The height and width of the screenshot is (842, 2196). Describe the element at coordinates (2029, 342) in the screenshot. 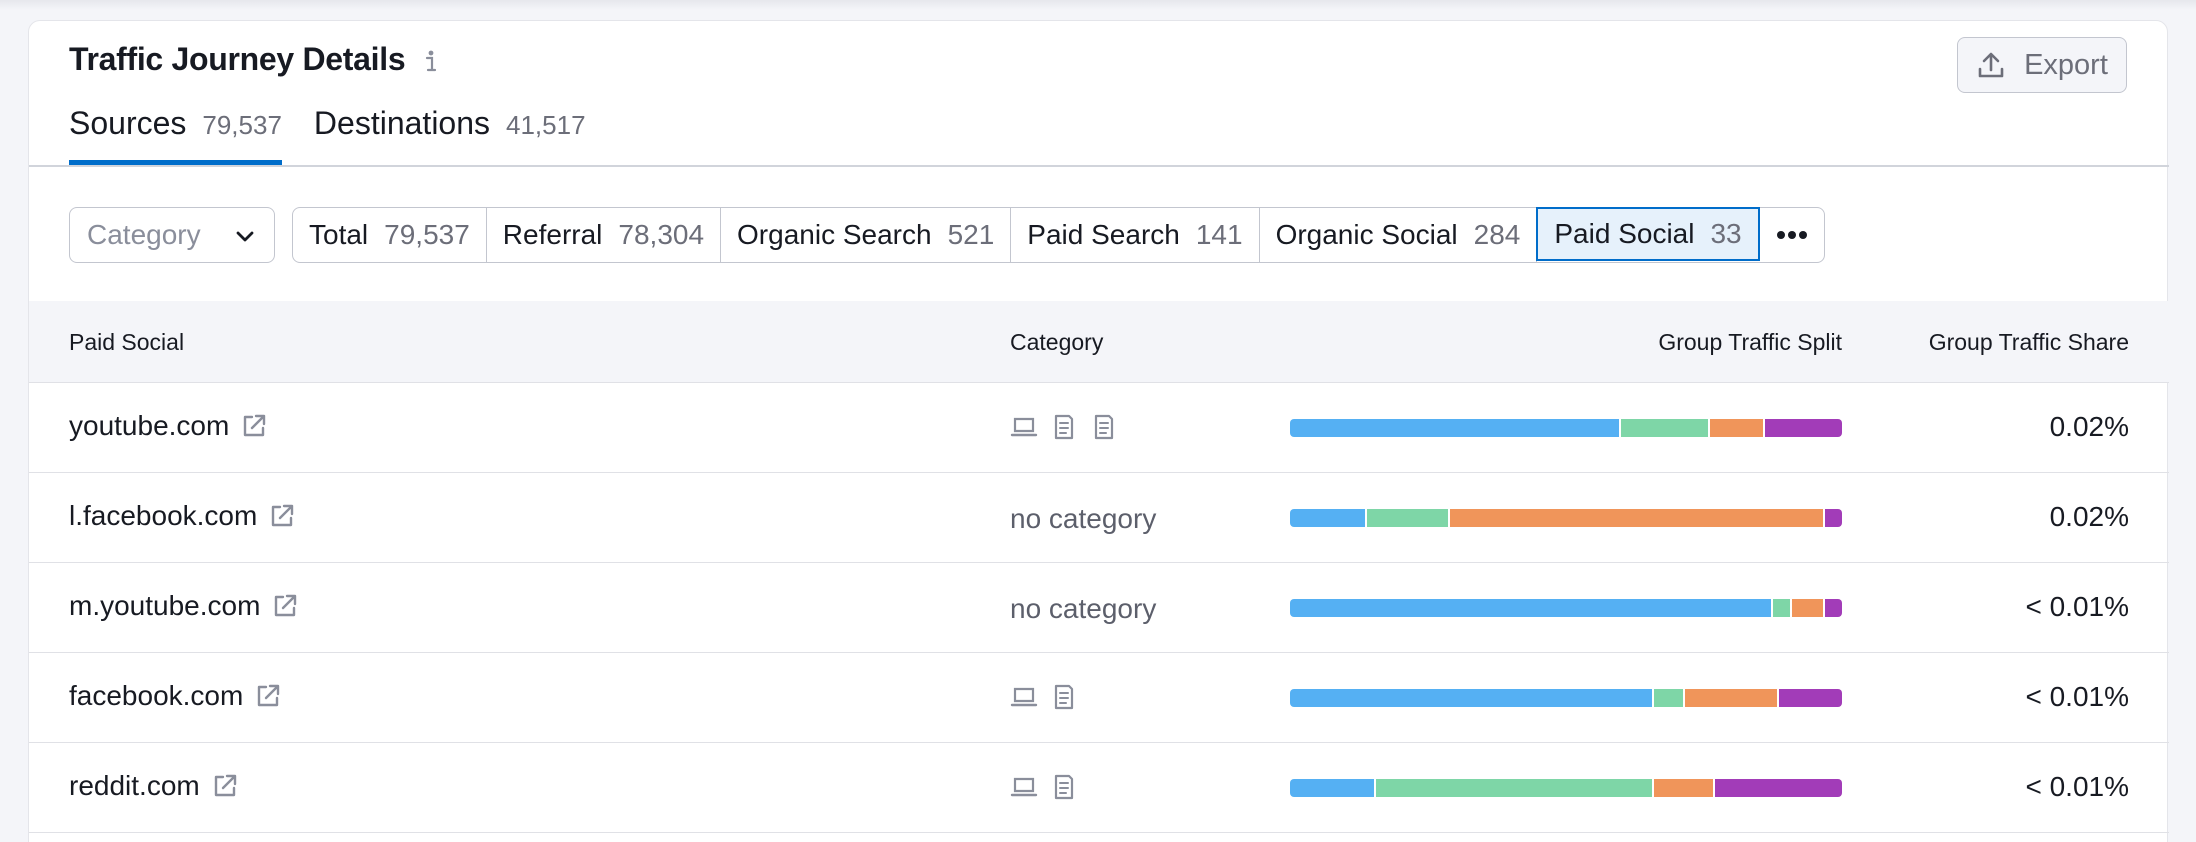

I see `column-header-traffic-share: Group Traffic Share` at that location.